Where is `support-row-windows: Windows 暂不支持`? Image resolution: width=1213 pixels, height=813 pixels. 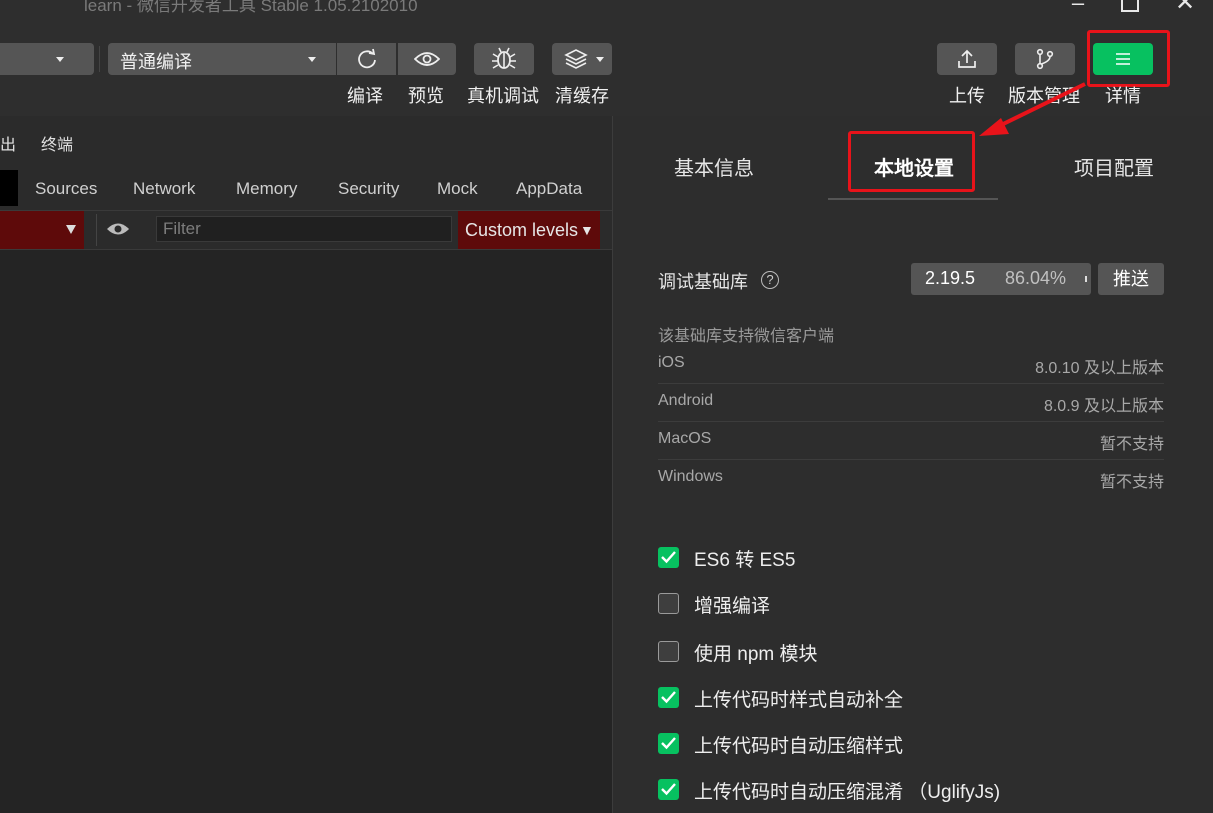 support-row-windows: Windows 暂不支持 is located at coordinates (911, 479).